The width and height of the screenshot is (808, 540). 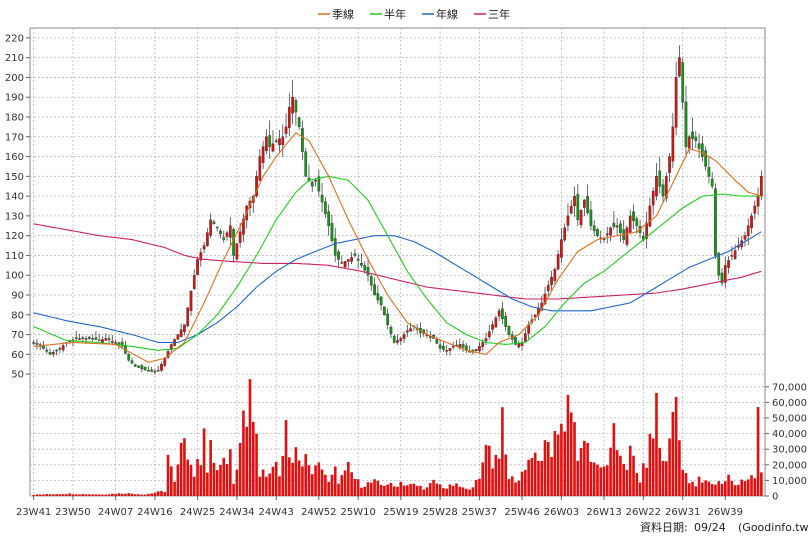 What do you see at coordinates (14, 118) in the screenshot?
I see `price-tick-label: 180` at bounding box center [14, 118].